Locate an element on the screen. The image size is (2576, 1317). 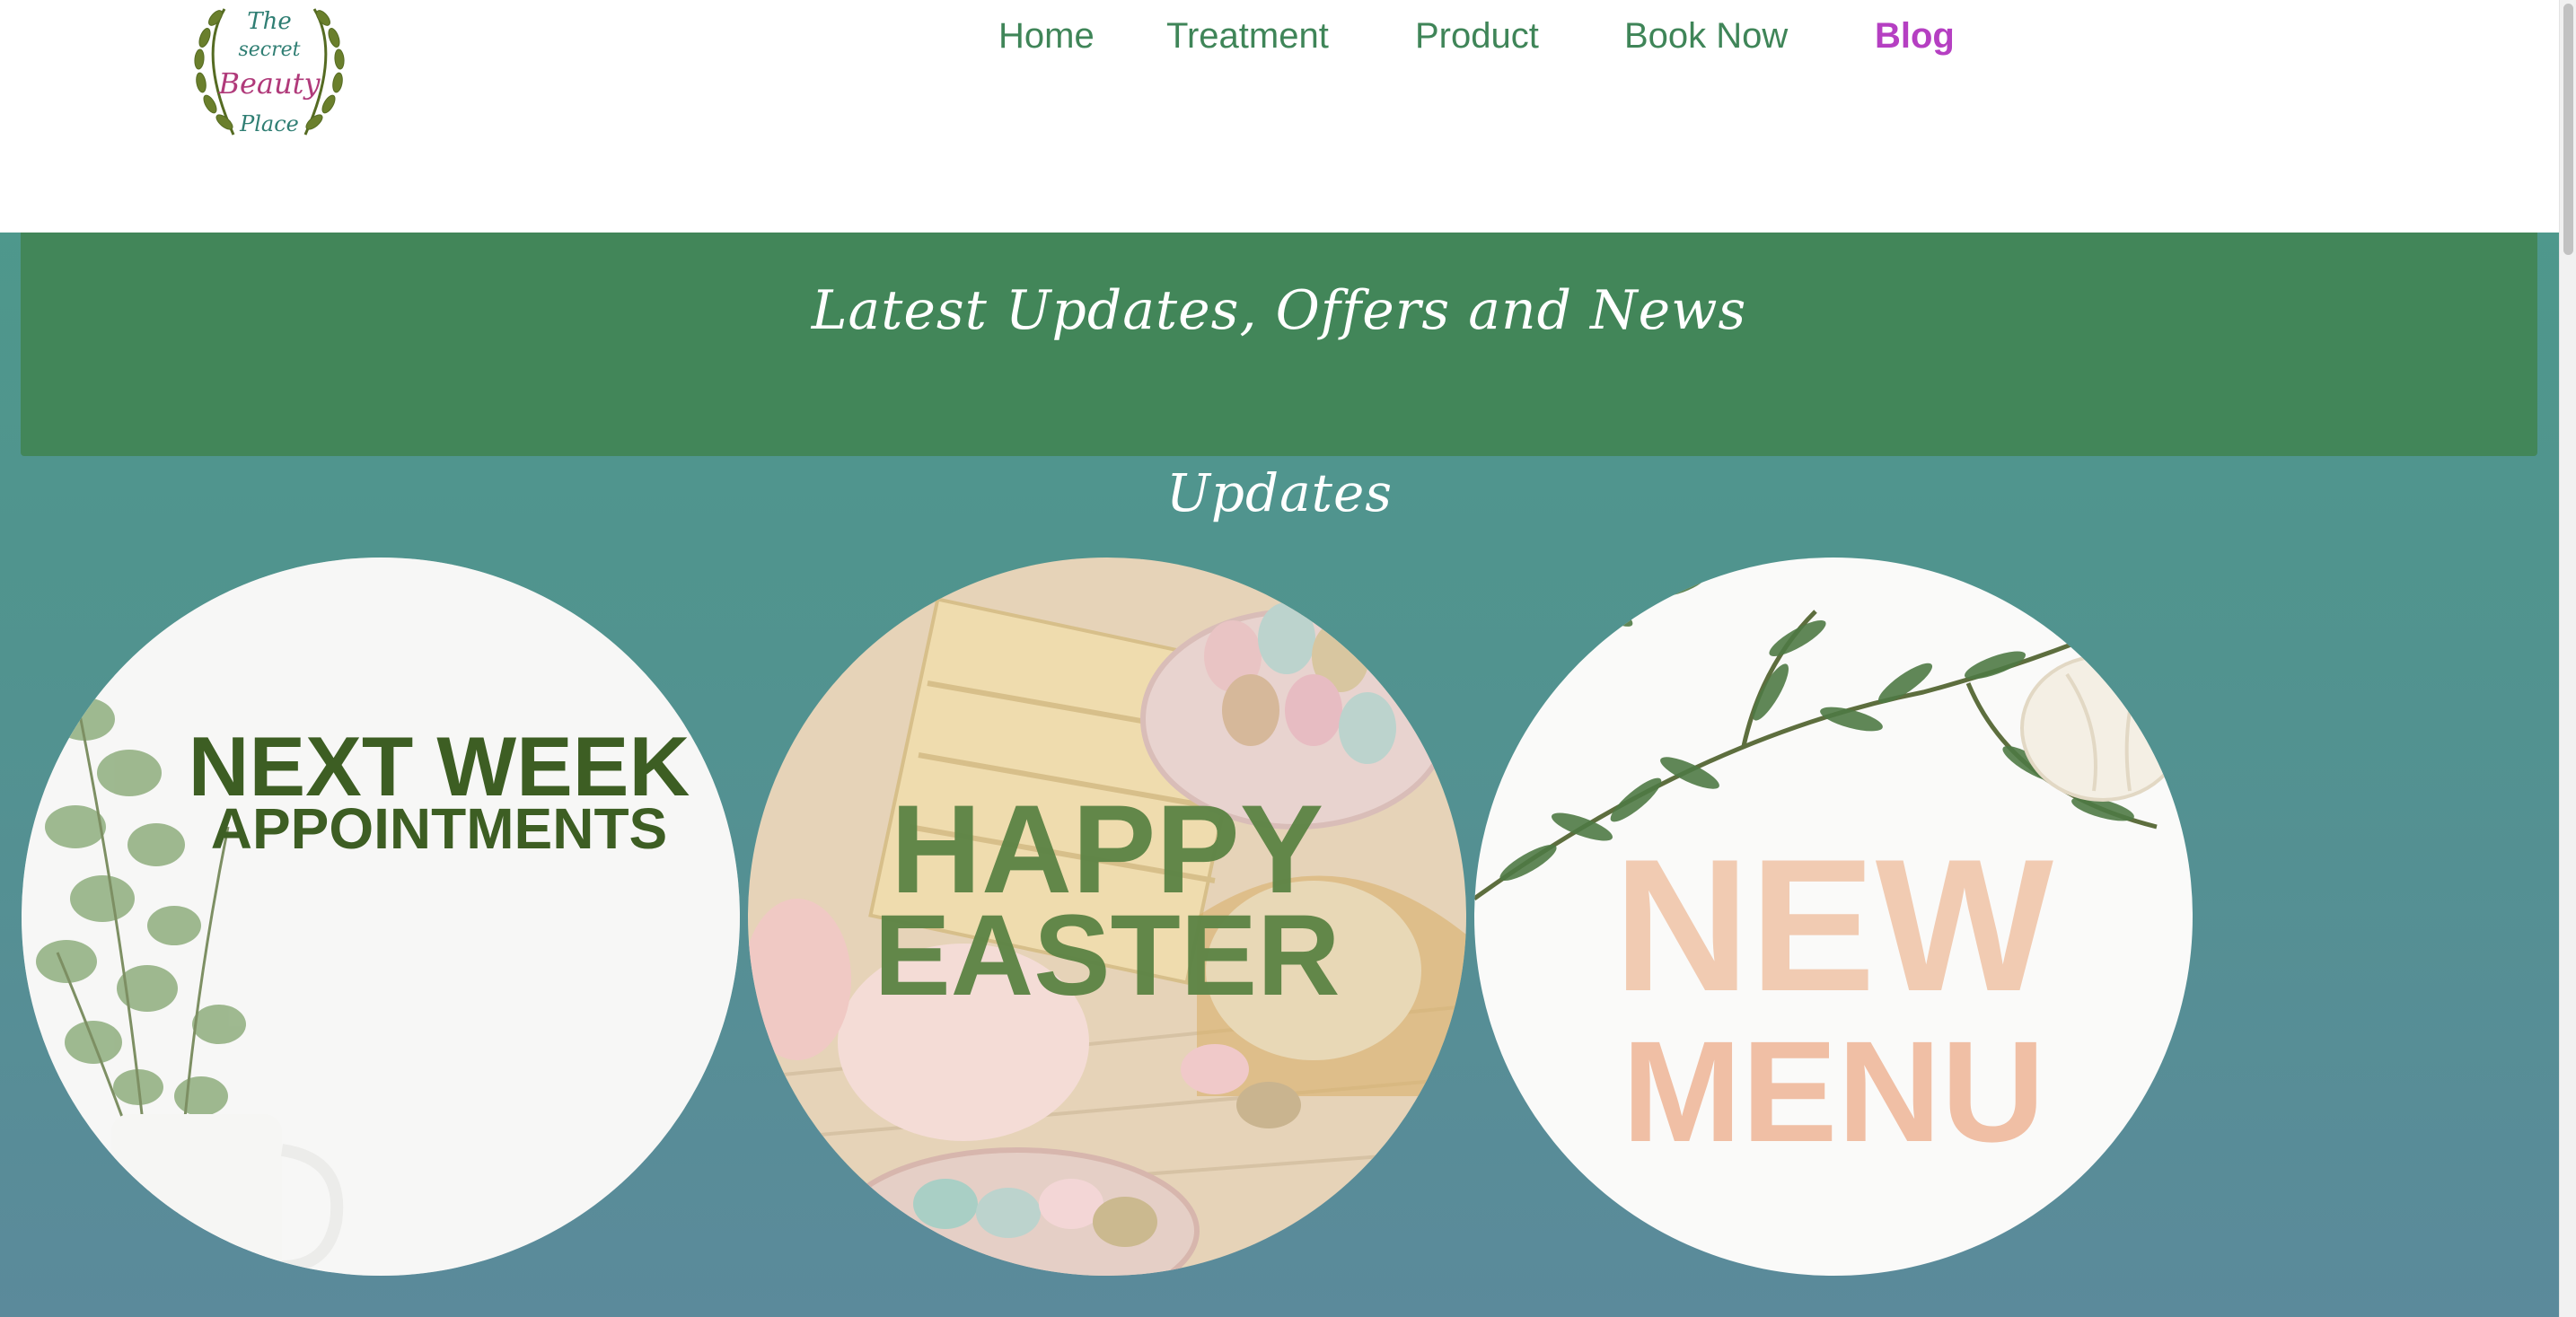
nav-treatment: Treatment is located at coordinates (1247, 37).